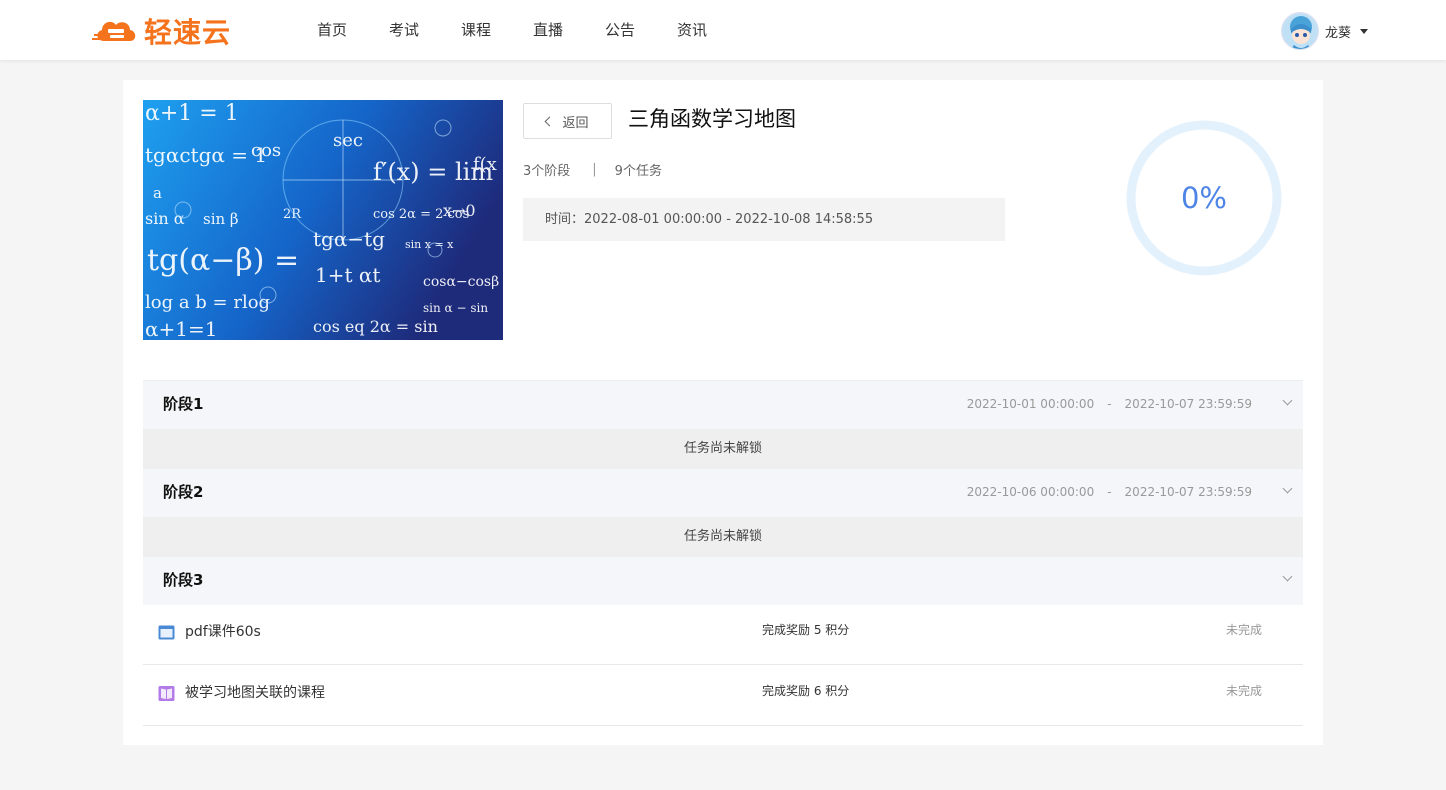  Describe the element at coordinates (255, 693) in the screenshot. I see `task-name: 被学习地图关联的课程` at that location.